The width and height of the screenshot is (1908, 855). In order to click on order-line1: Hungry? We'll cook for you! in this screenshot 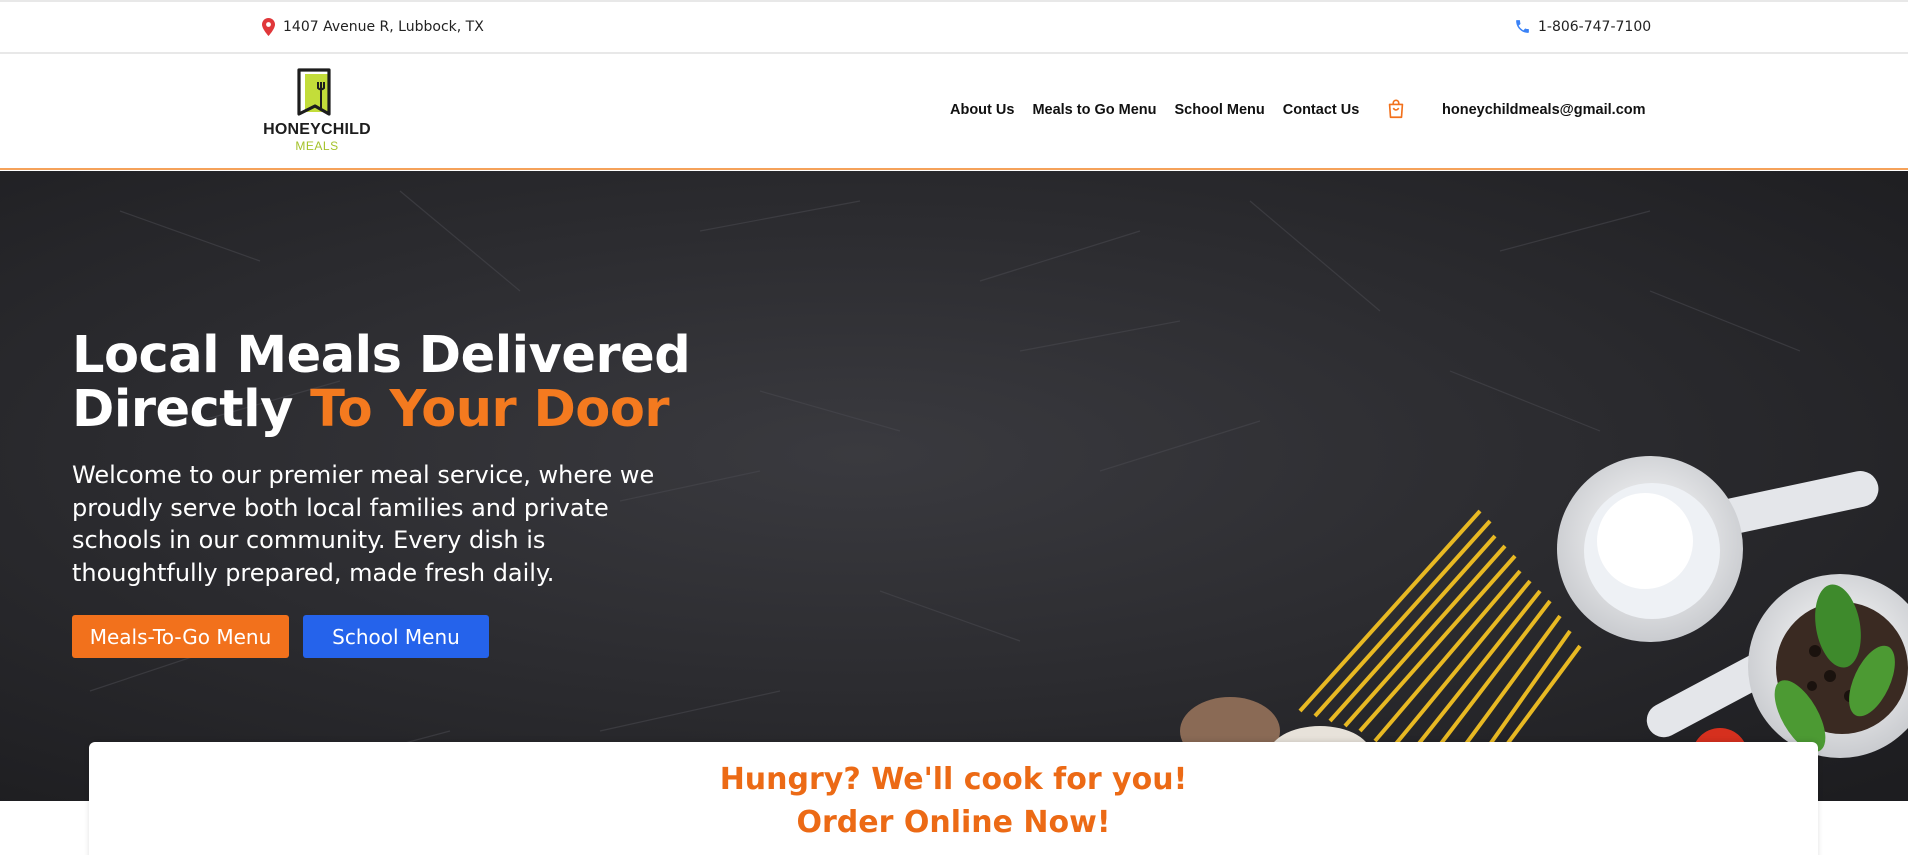, I will do `click(953, 779)`.